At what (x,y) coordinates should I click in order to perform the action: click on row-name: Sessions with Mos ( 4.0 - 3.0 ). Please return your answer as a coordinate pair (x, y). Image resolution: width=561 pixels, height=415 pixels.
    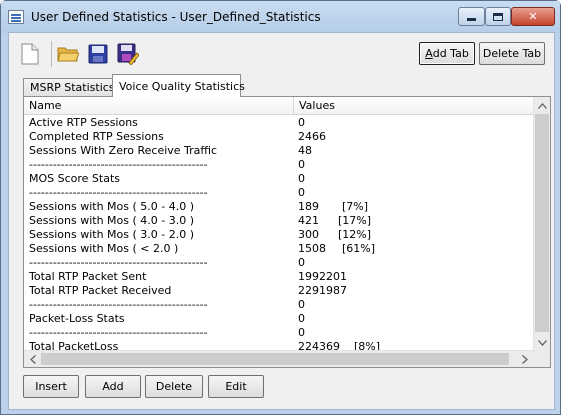
    Looking at the image, I should click on (112, 220).